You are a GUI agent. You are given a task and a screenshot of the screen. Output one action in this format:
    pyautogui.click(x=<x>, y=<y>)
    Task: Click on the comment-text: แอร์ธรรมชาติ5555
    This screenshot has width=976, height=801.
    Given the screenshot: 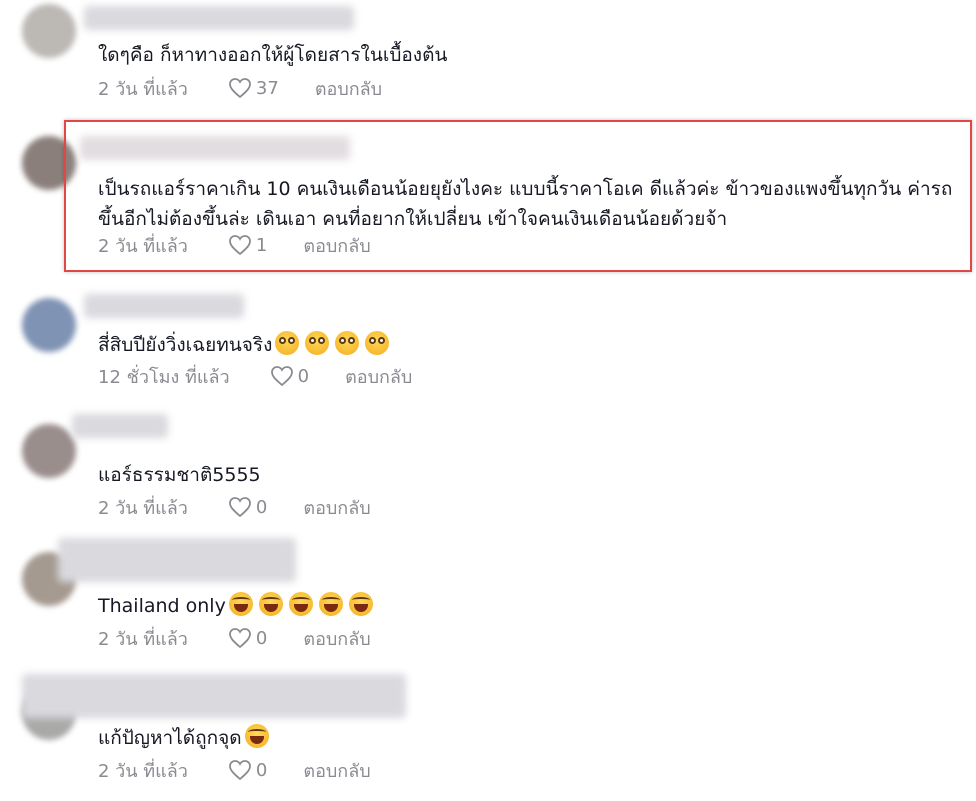 What is the action you would take?
    pyautogui.click(x=179, y=475)
    